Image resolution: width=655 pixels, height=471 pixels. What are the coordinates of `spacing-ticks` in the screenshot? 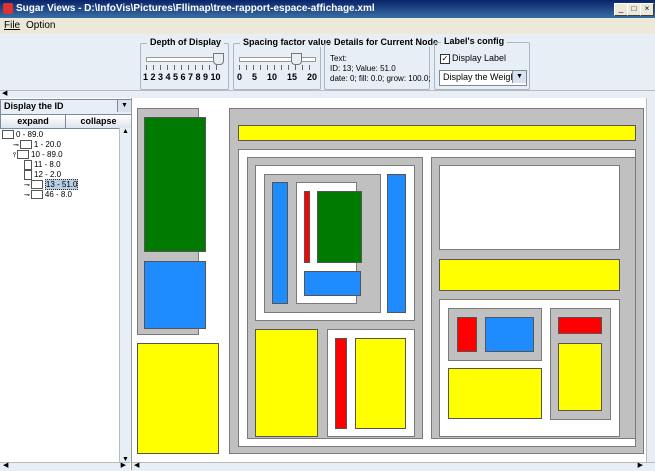 It's located at (277, 67).